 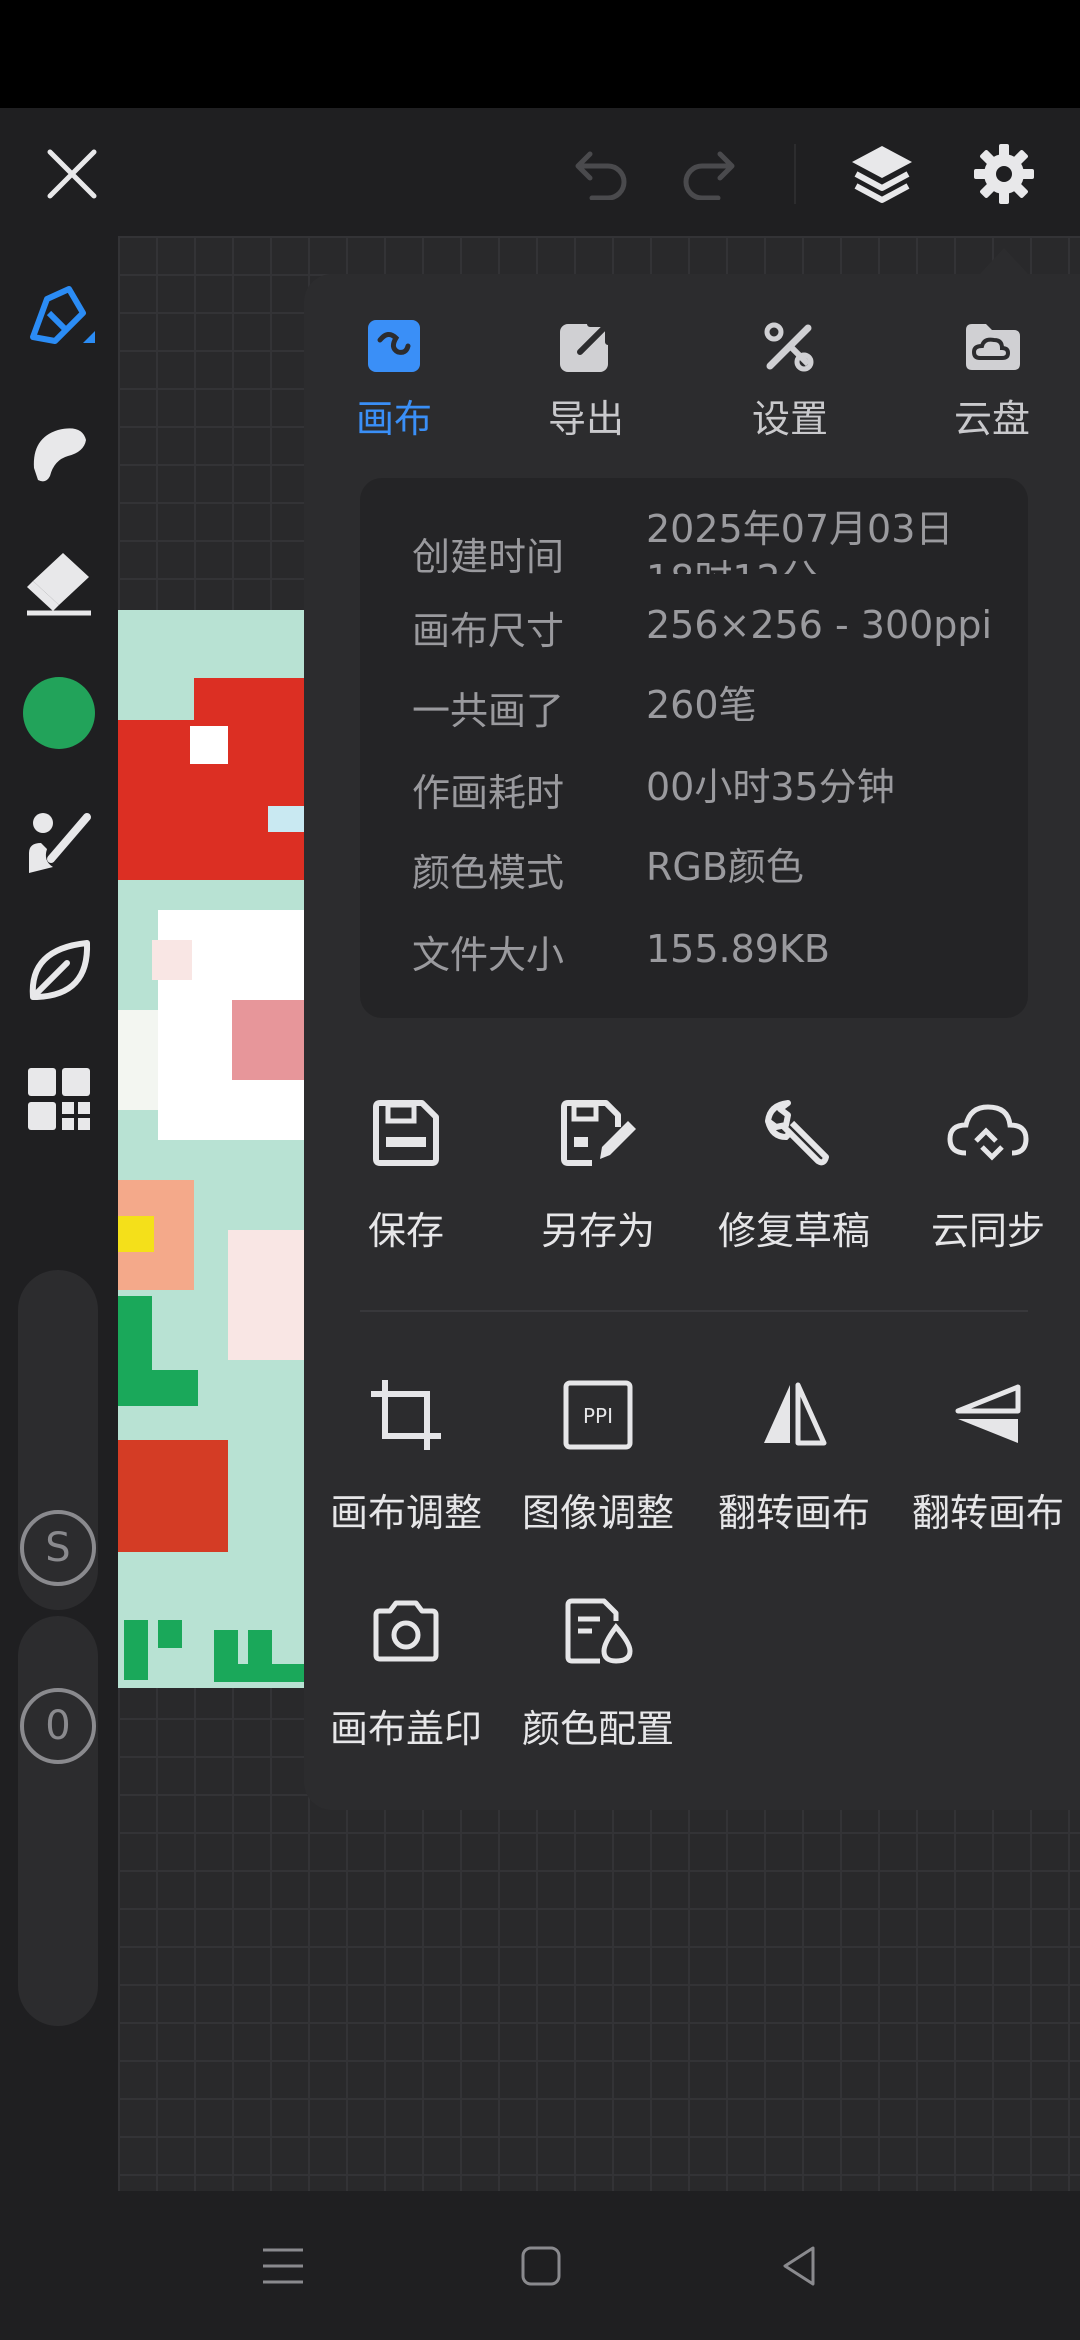 I want to click on wrench-icon, so click(x=794, y=1133).